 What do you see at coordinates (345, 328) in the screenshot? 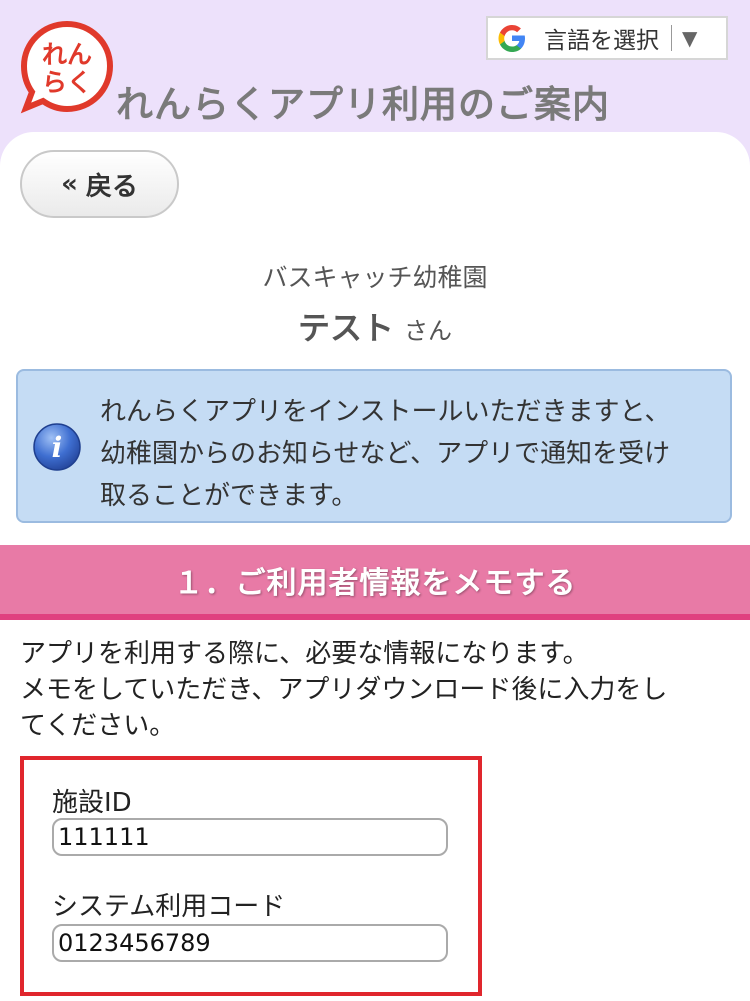
I see `user-name: テスト` at bounding box center [345, 328].